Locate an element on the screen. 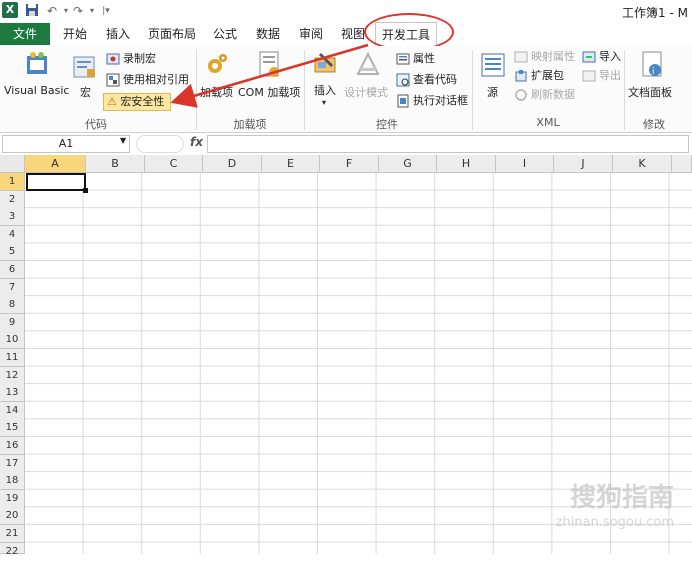 The image size is (692, 561). row-header: 1 is located at coordinates (12, 182).